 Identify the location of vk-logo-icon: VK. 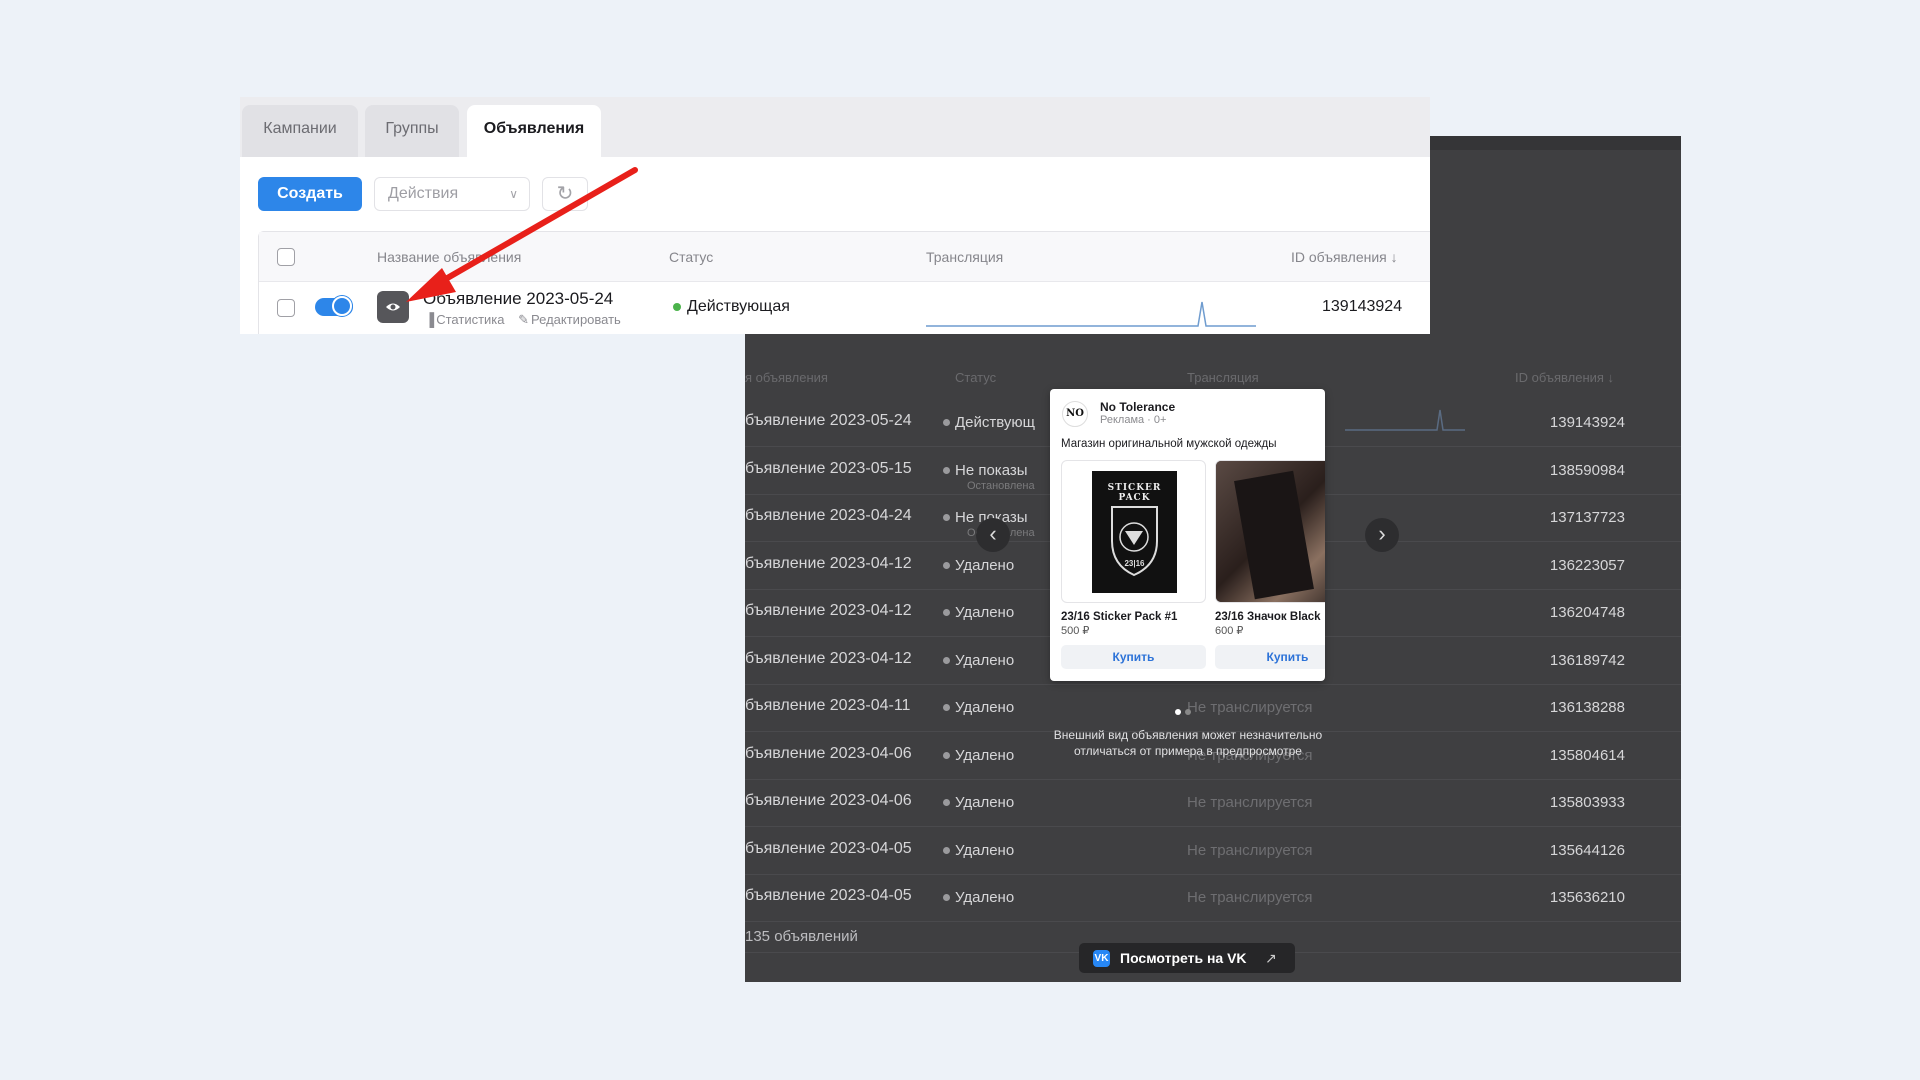
(1101, 958).